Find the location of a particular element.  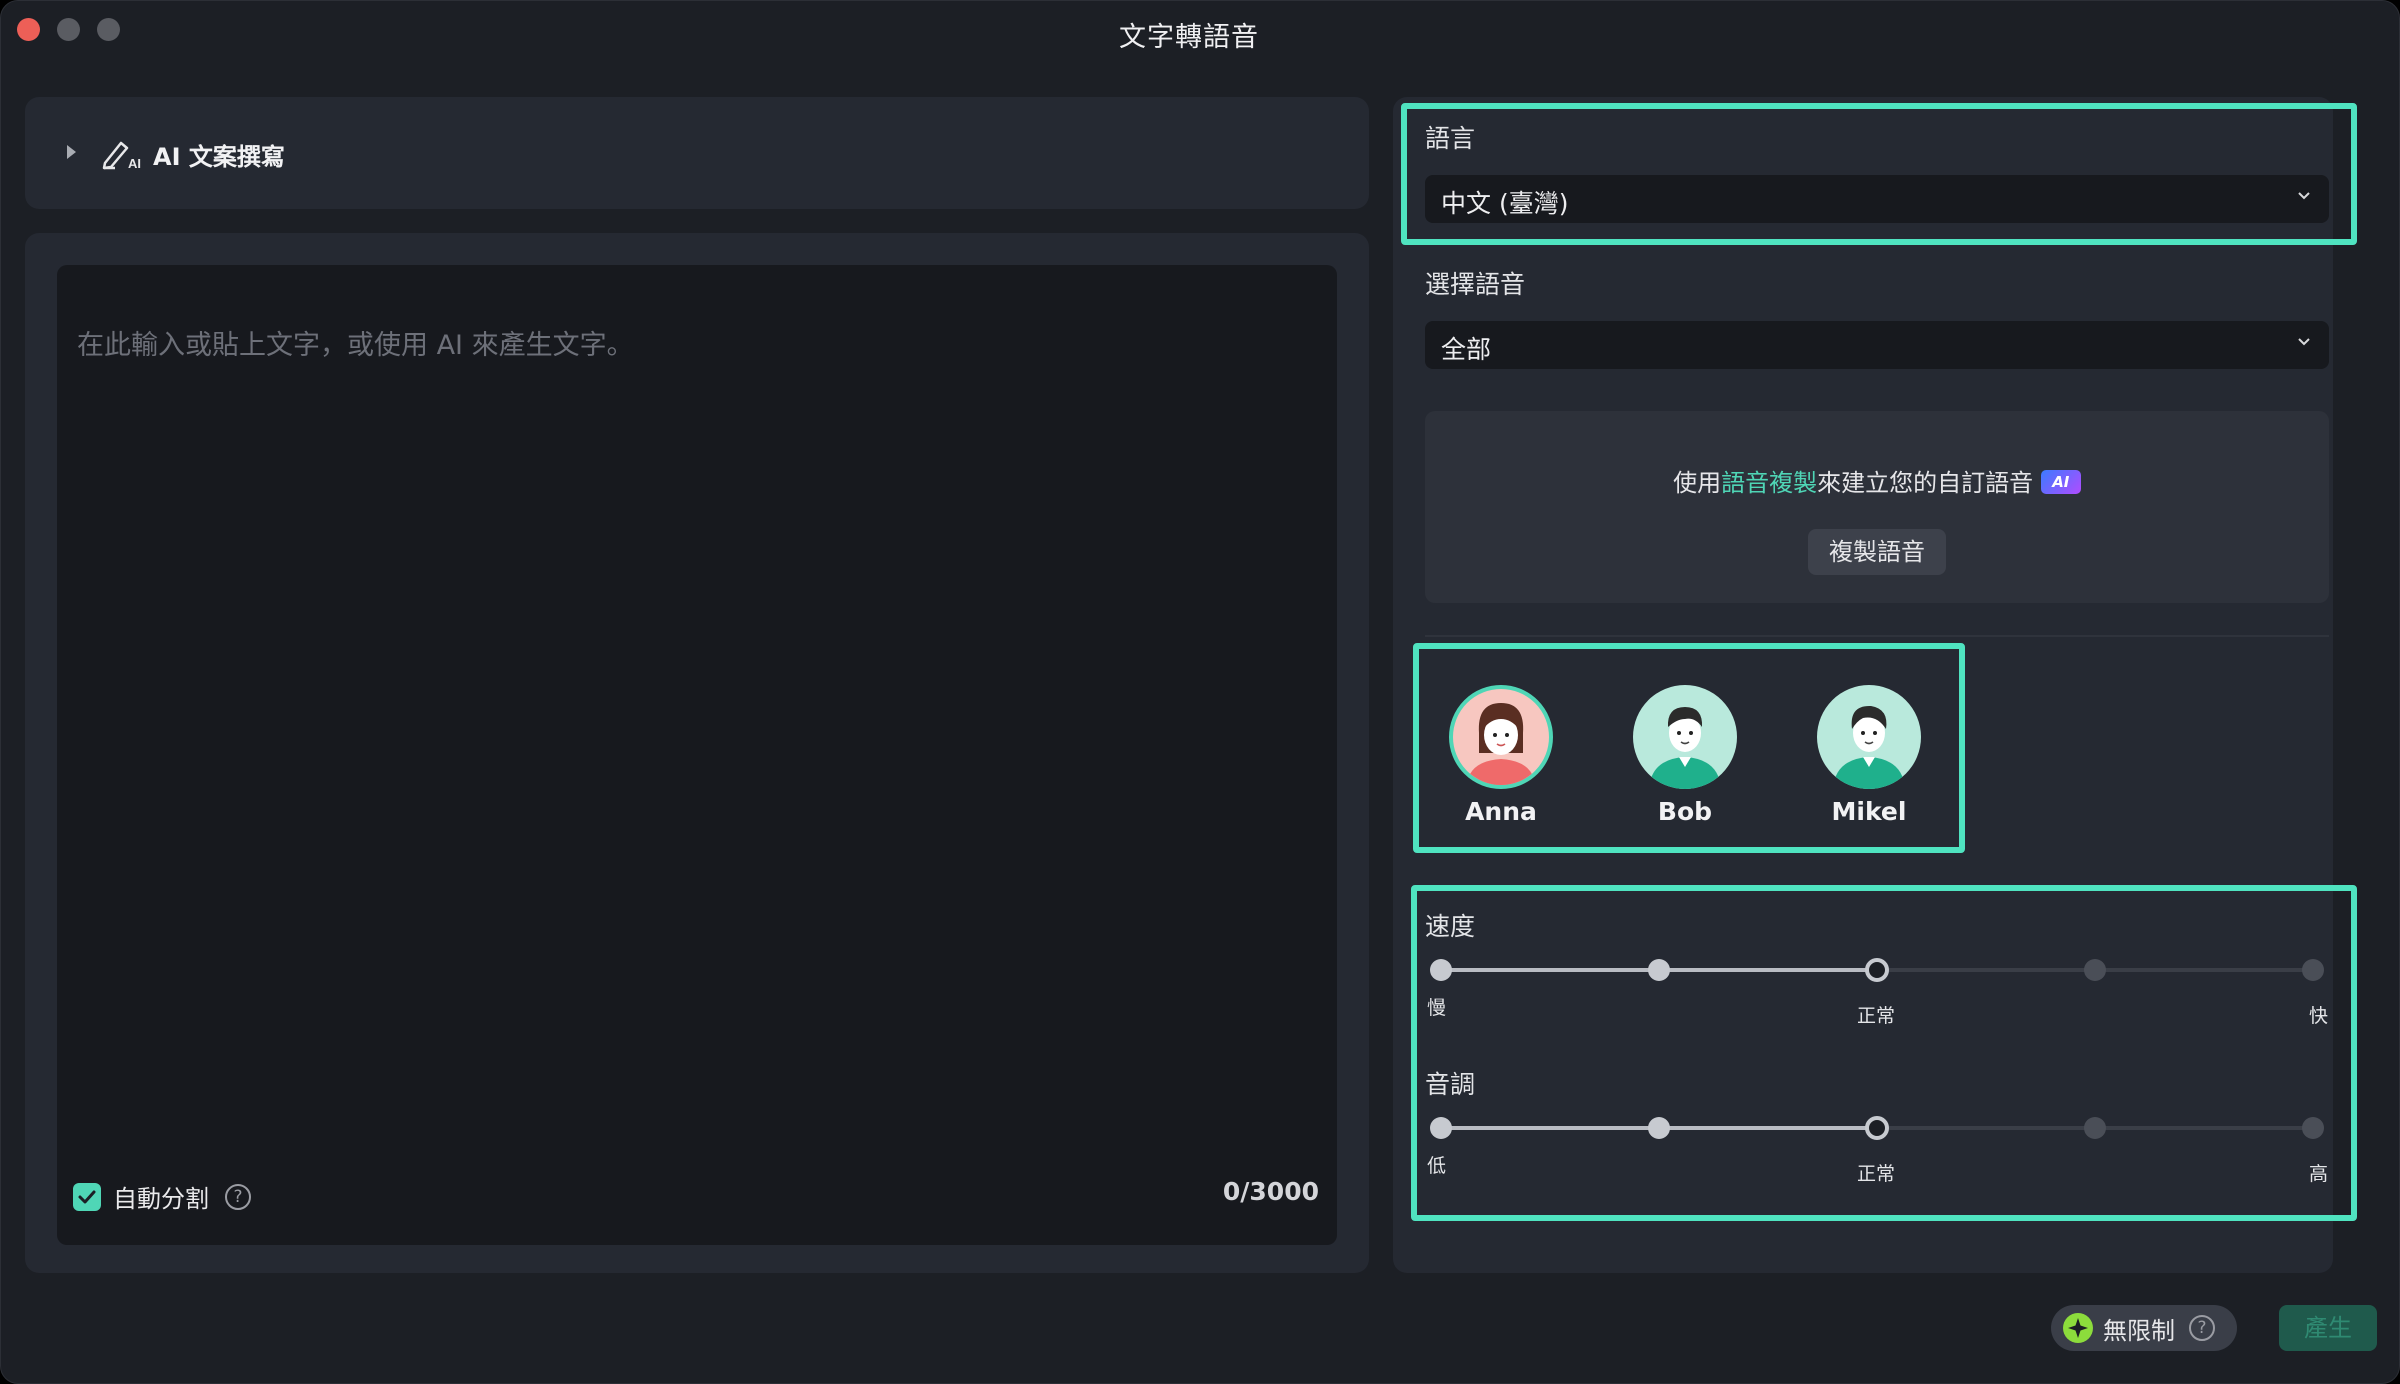

language-highlight-box is located at coordinates (1879, 174).